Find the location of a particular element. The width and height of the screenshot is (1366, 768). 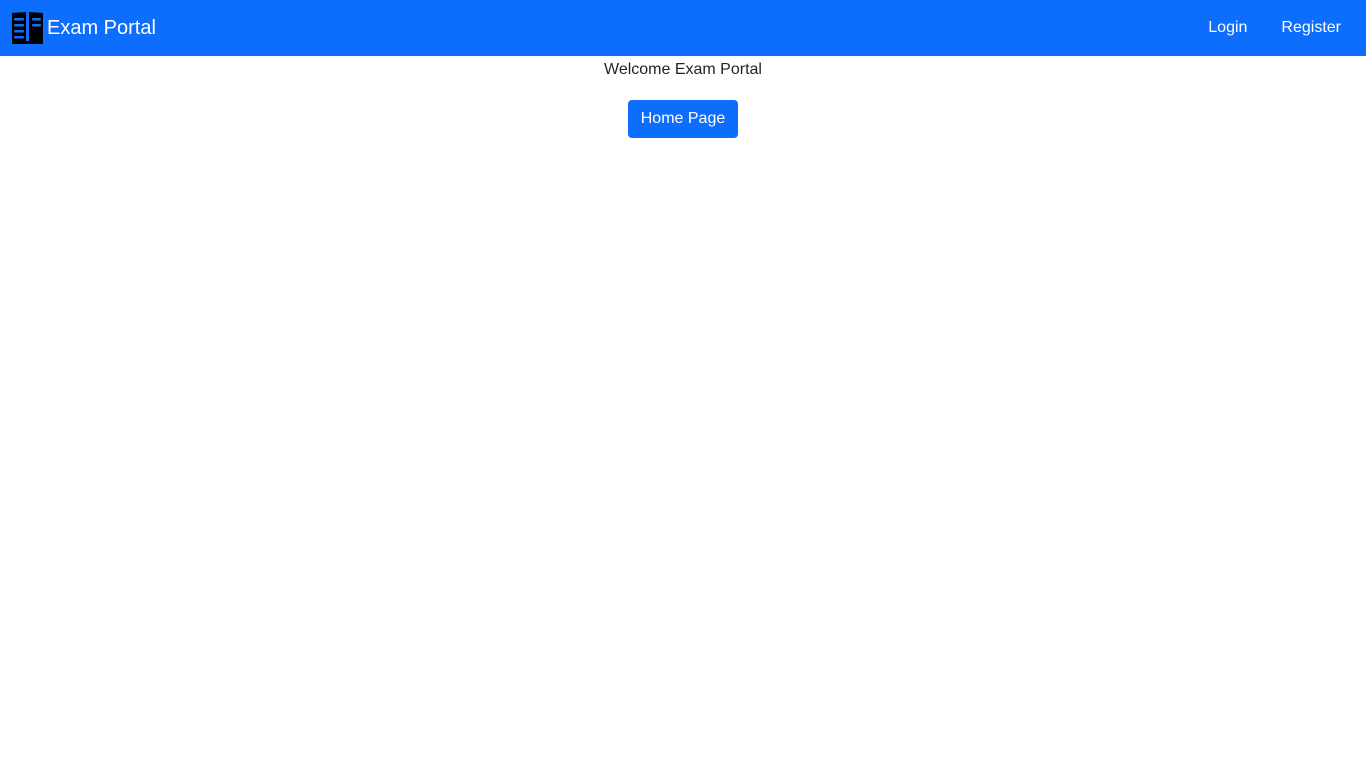

brand-title: Exam Portal is located at coordinates (101, 28).